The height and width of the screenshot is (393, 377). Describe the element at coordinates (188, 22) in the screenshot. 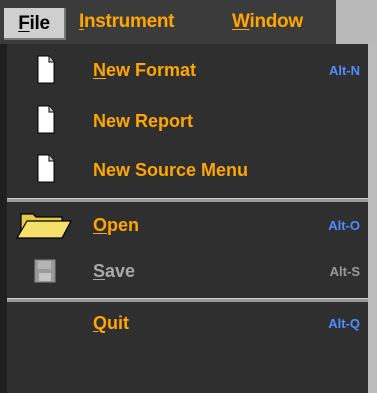

I see `menu-bar: File Instrument Window` at that location.